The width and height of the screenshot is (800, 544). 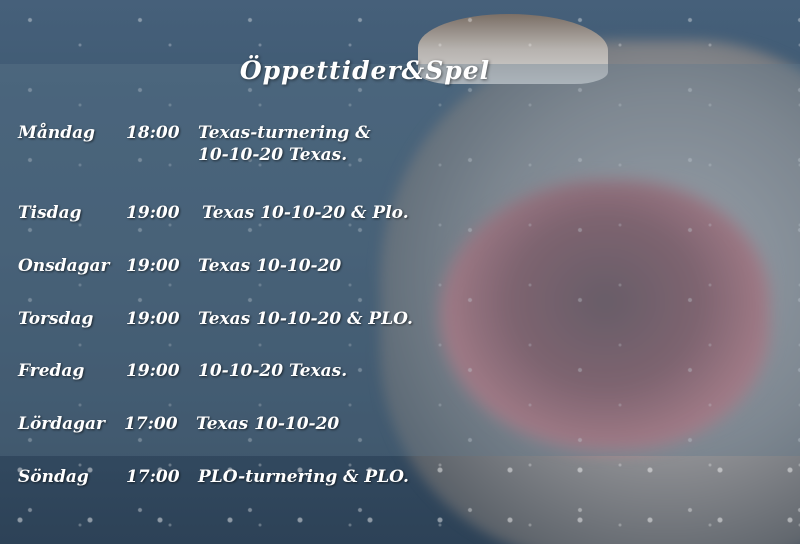 I want to click on game-label: Texas-turnering & 10-10-20 Texas., so click(x=284, y=144).